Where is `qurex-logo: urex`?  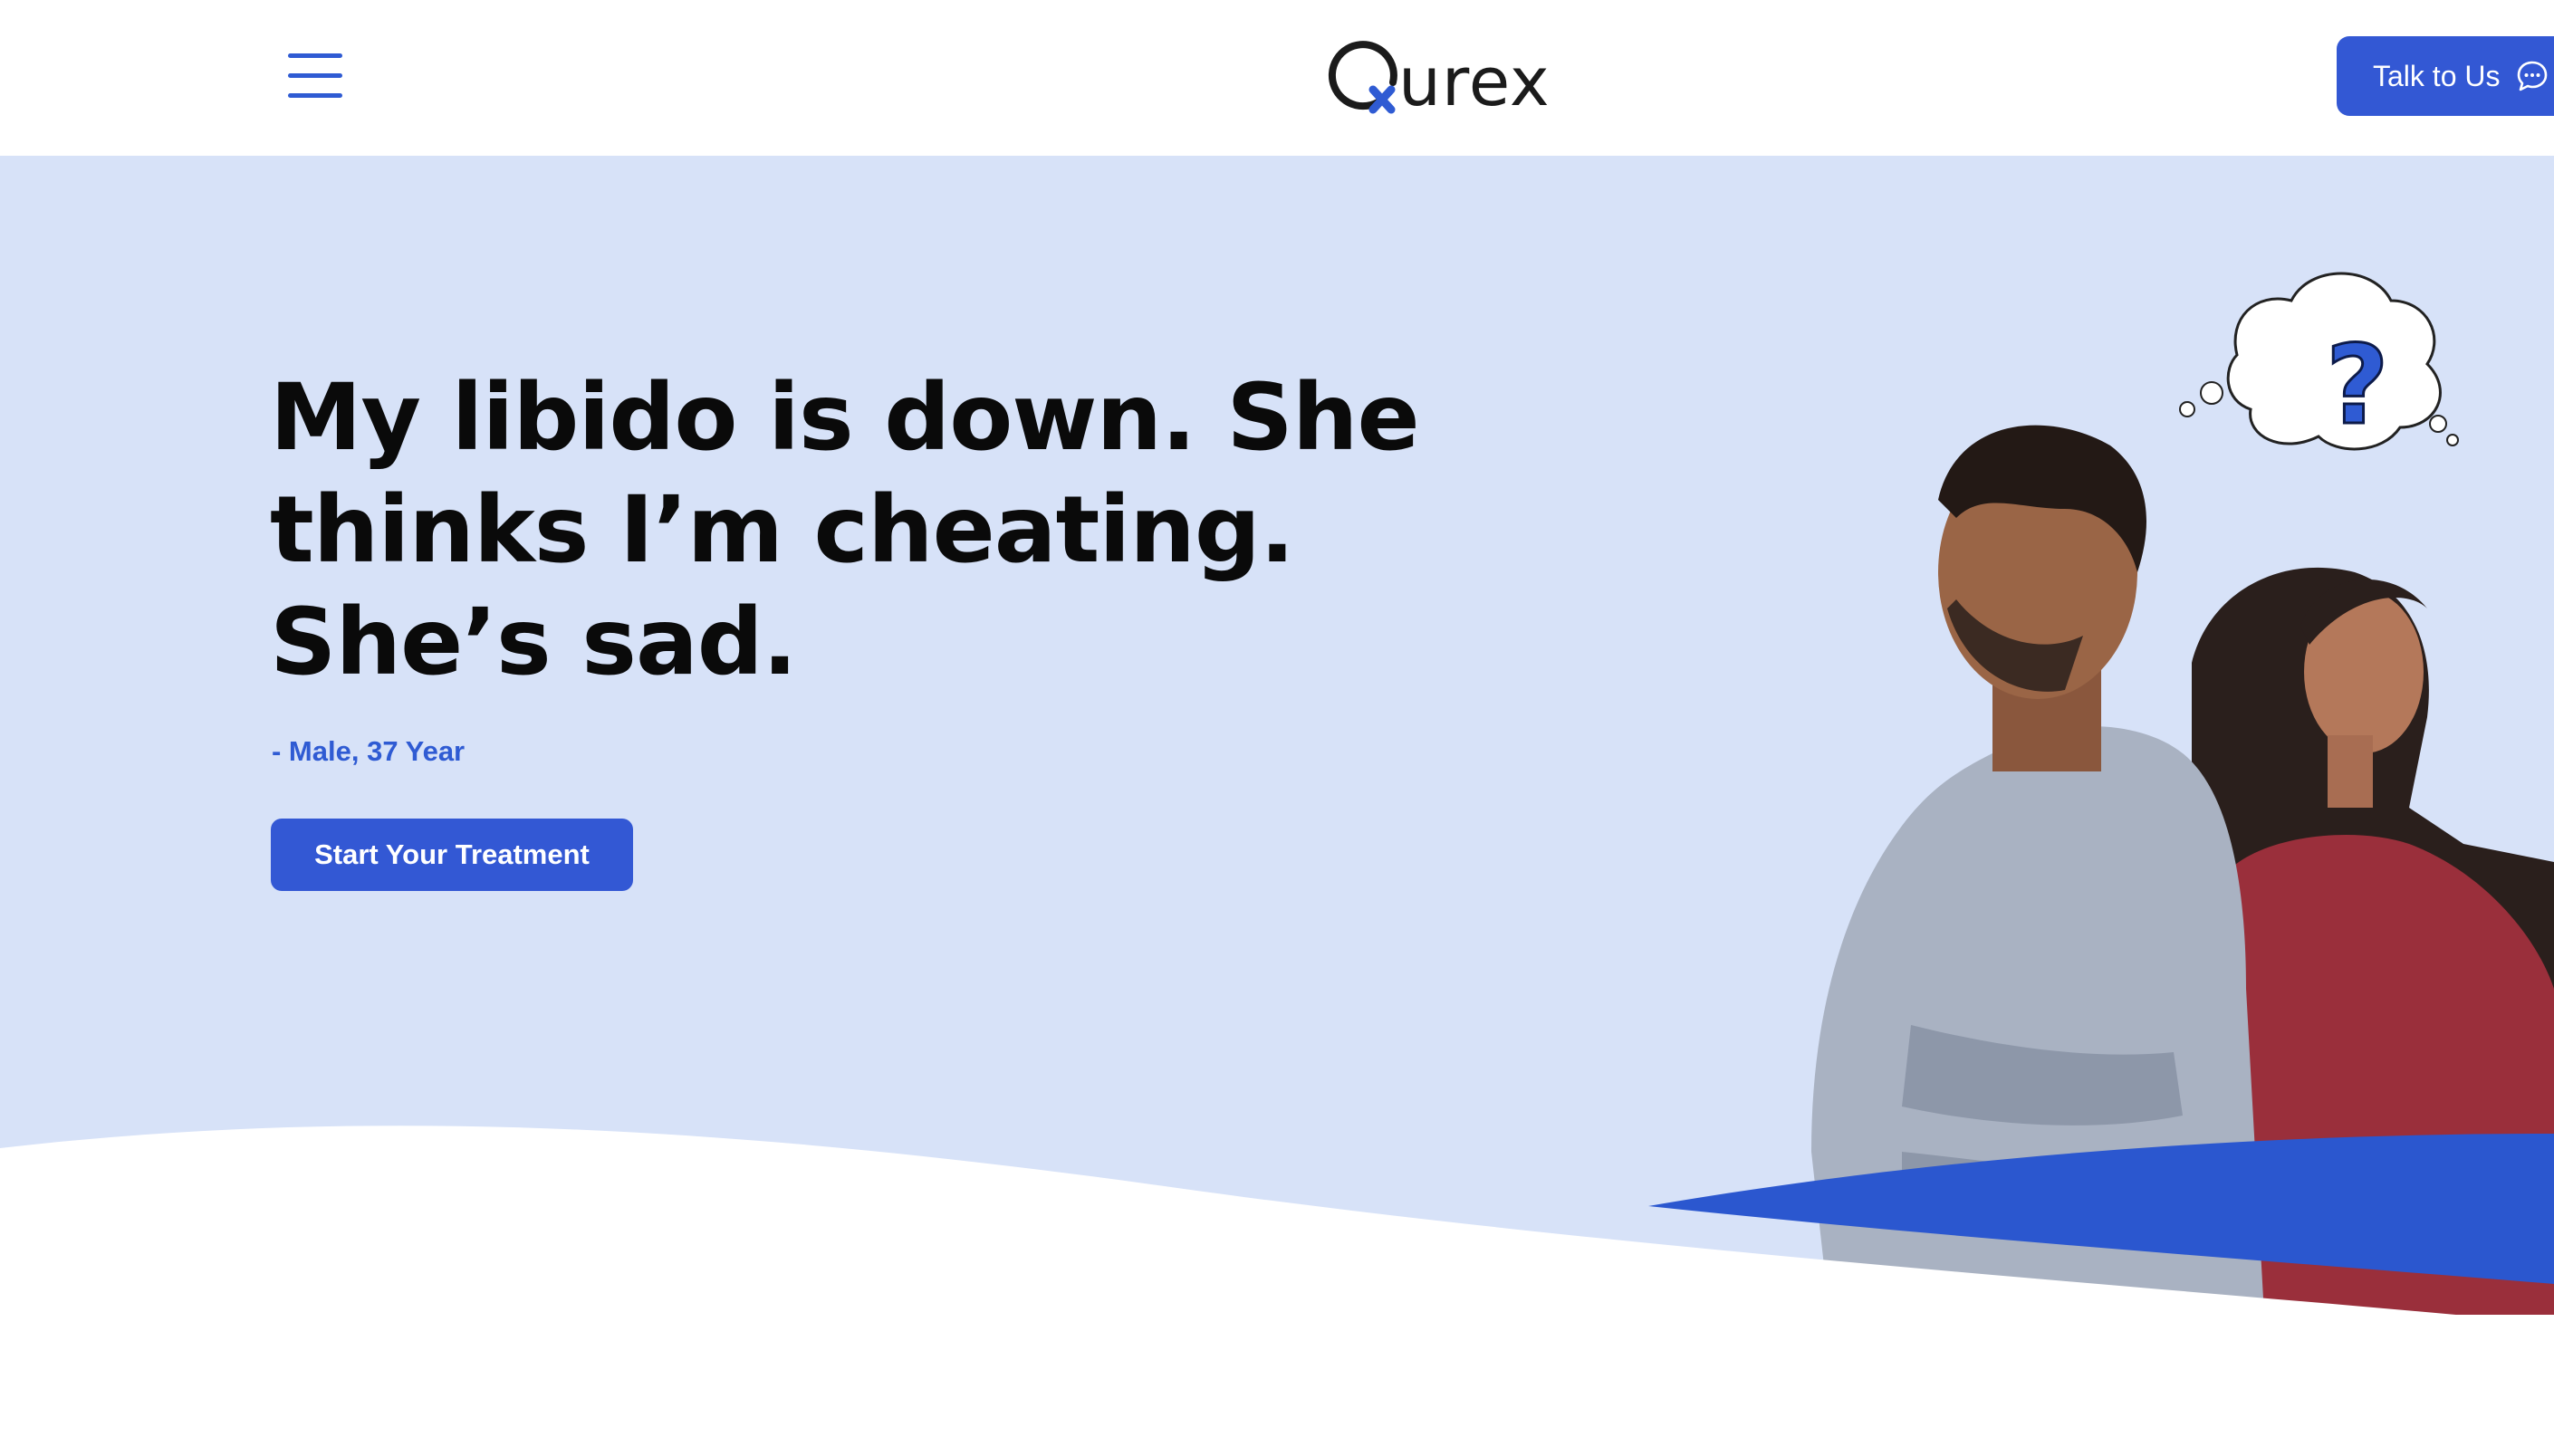
qurex-logo: urex is located at coordinates (1448, 78).